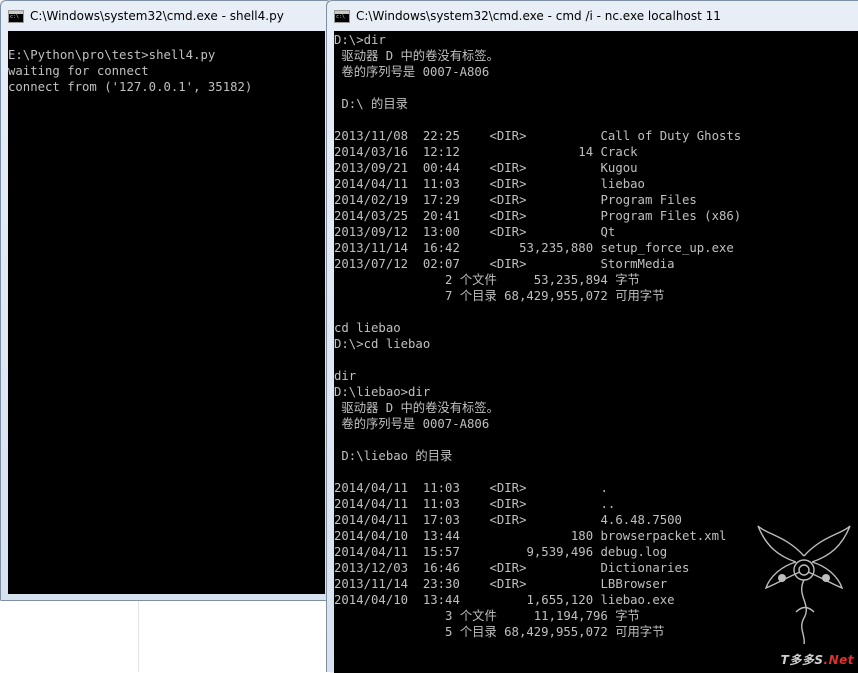 This screenshot has height=673, width=858. I want to click on console-line: connect from ('127.0.0.1', 35182), so click(130, 87).